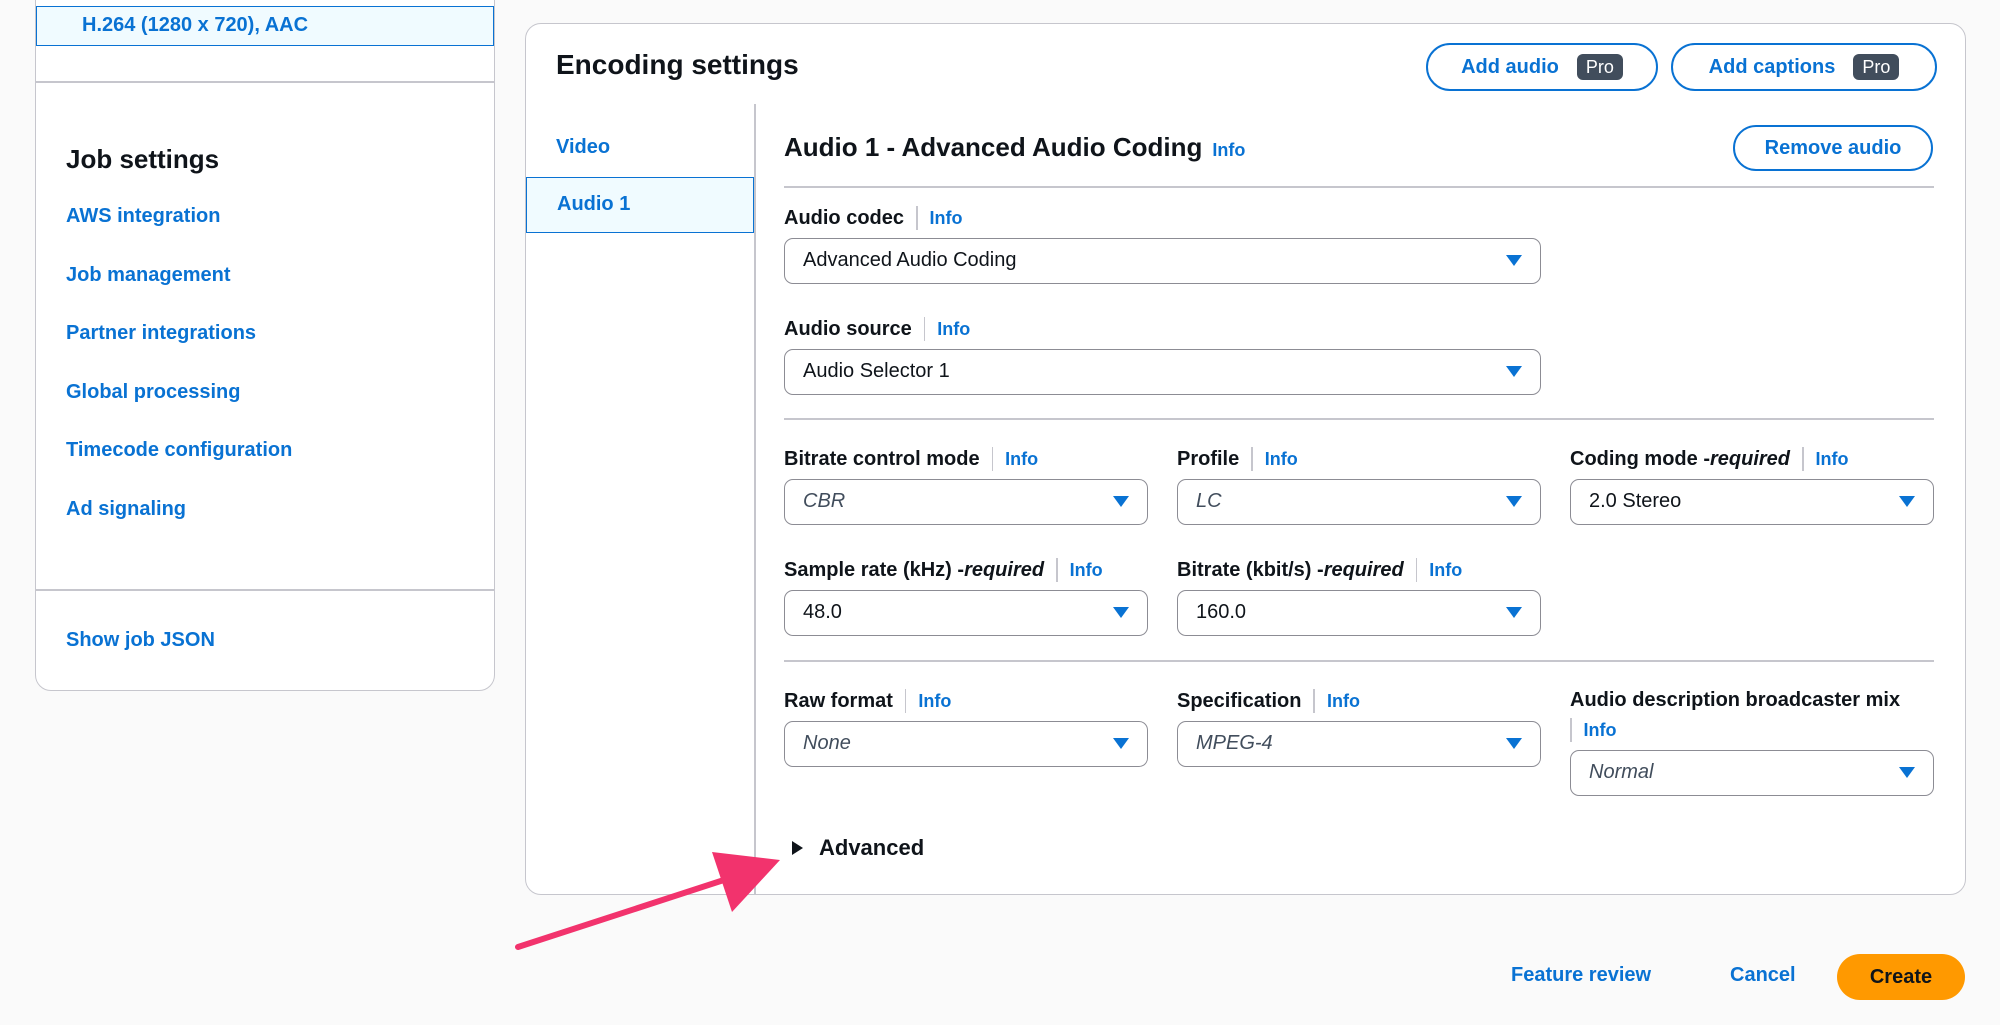 This screenshot has width=2000, height=1025. Describe the element at coordinates (1162, 261) in the screenshot. I see `audio-codec-select: Advanced Audio Coding` at that location.